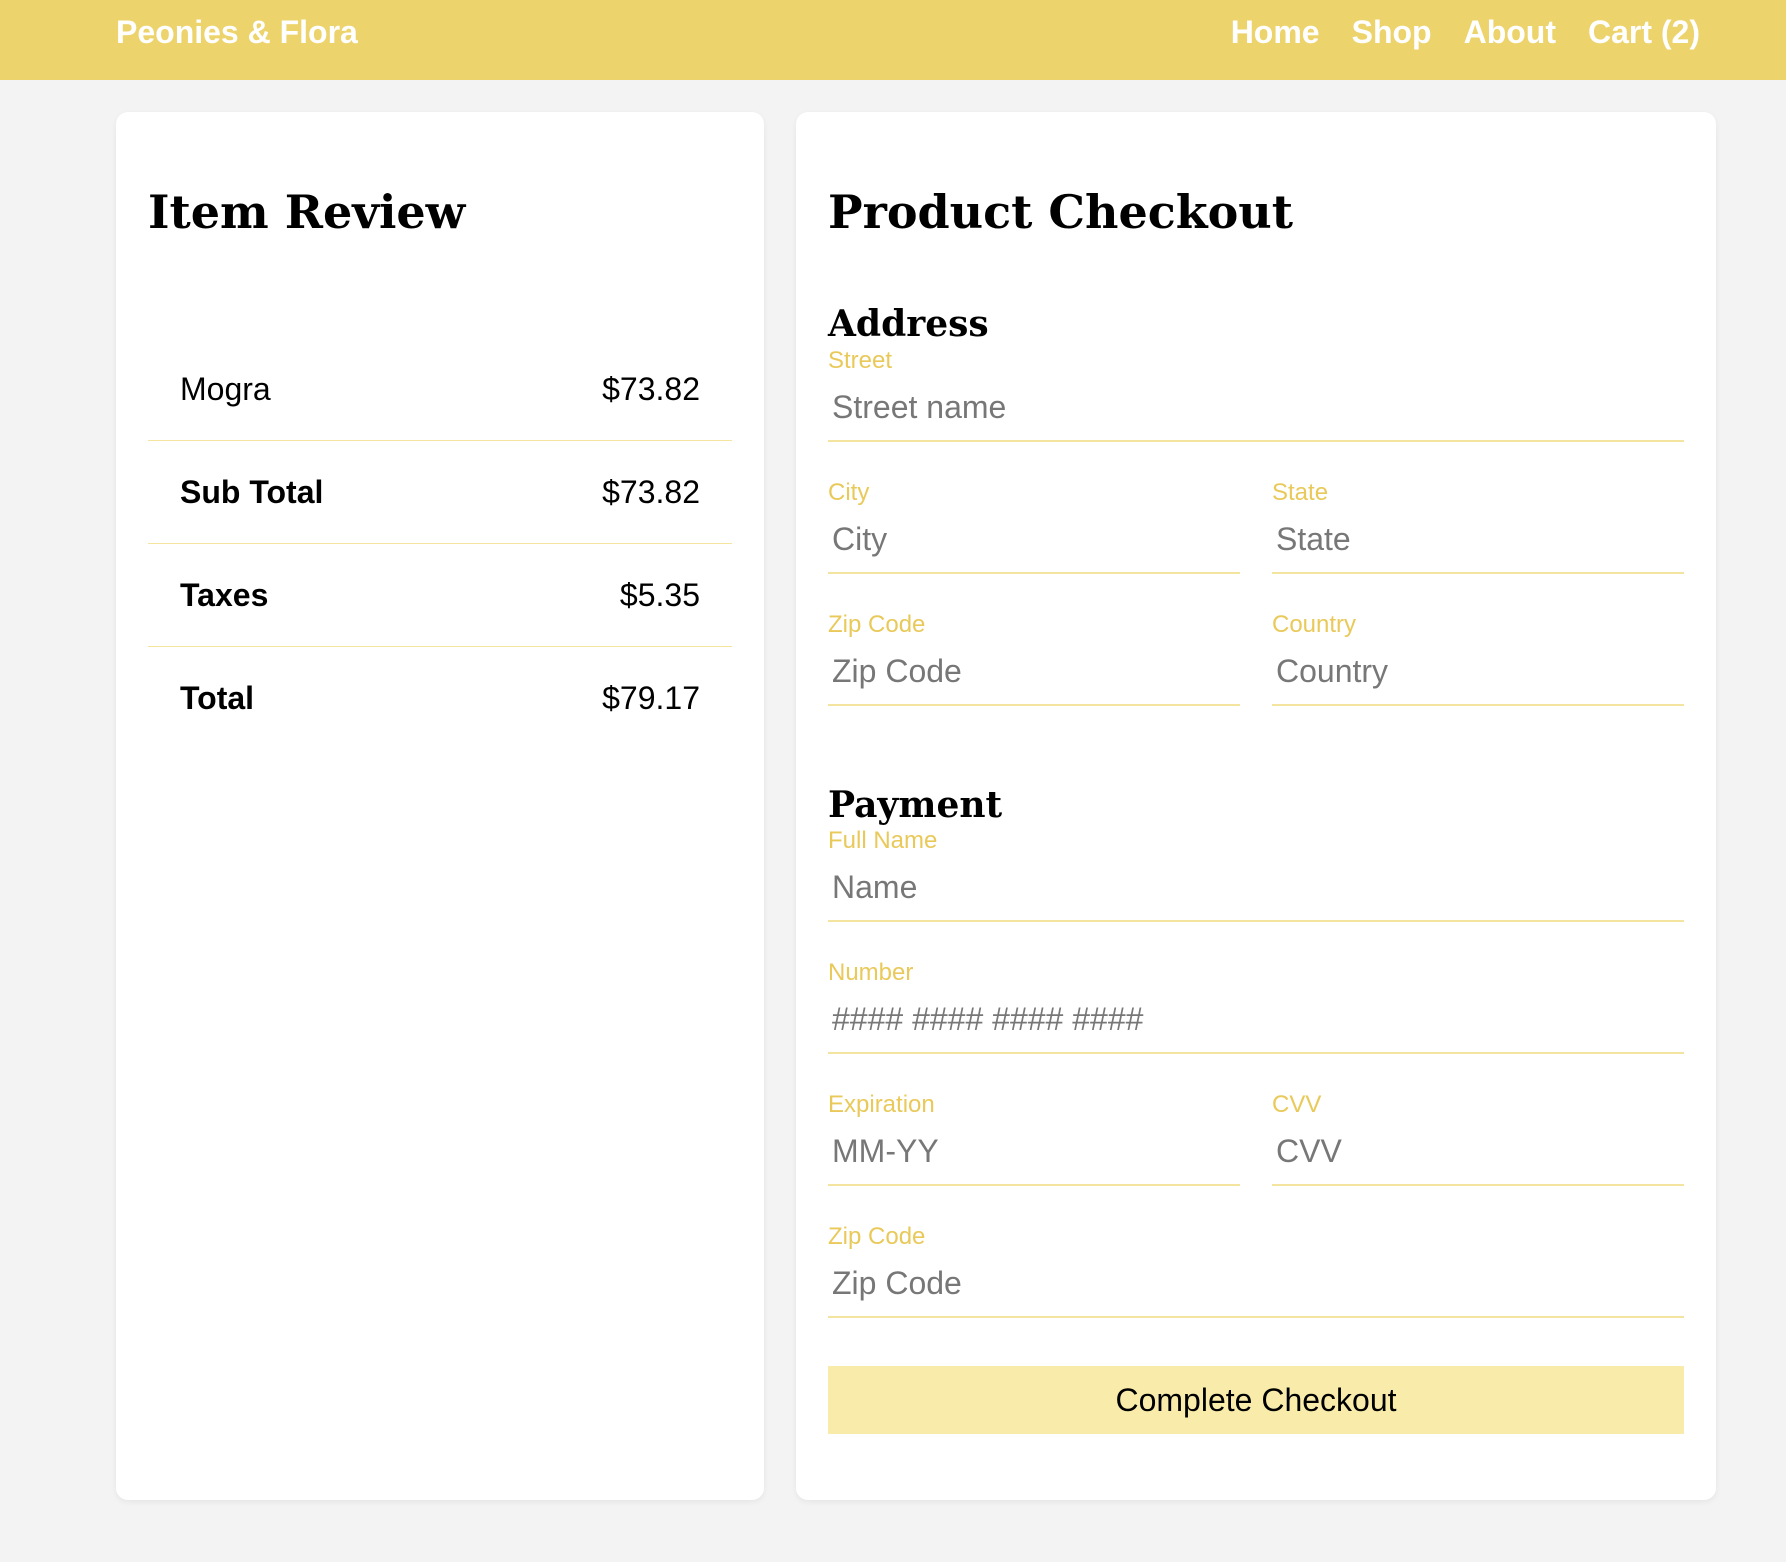 The width and height of the screenshot is (1786, 1562). I want to click on city-input, so click(1034, 545).